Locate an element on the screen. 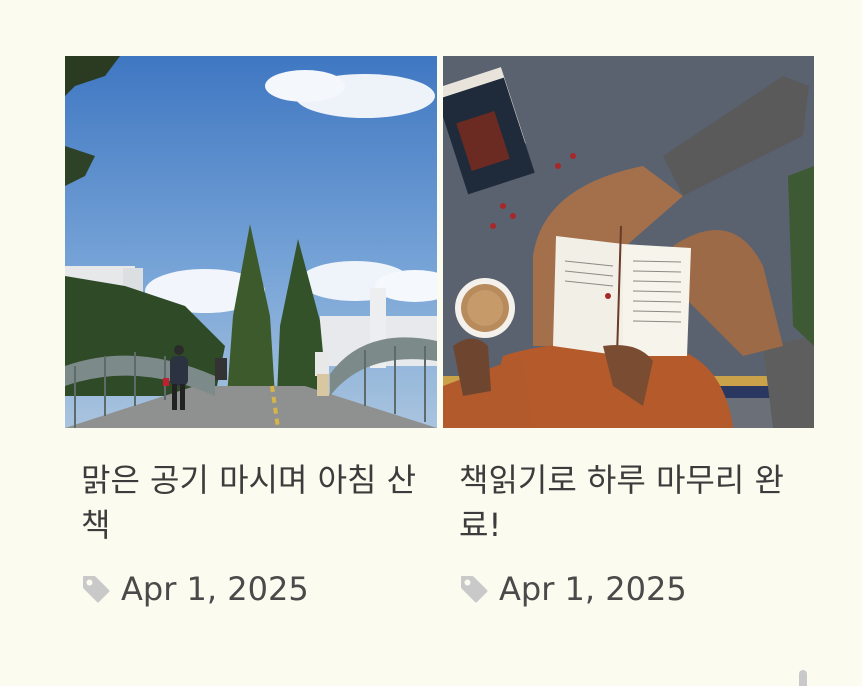 The image size is (862, 686). post-title: 책읽기로 하루 마무리 완료! is located at coordinates (636, 503).